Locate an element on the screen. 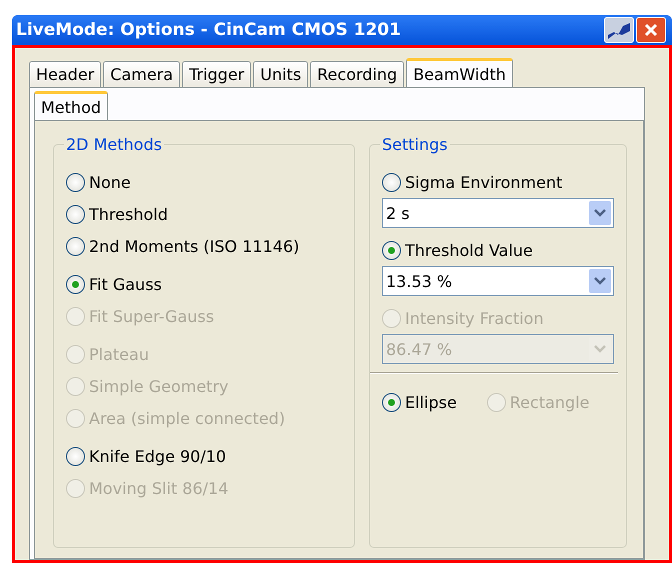  radio-option: Ellipse is located at coordinates (419, 402).